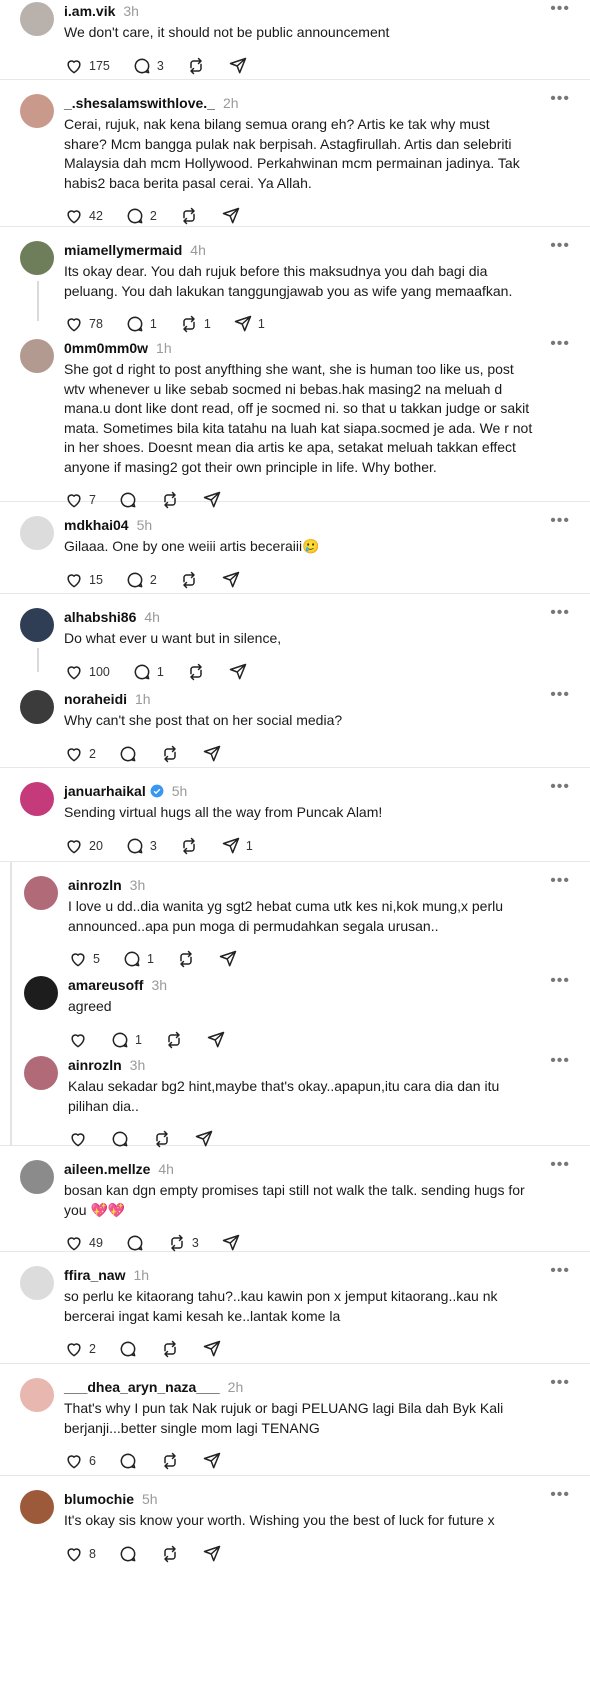 Image resolution: width=590 pixels, height=1707 pixels. What do you see at coordinates (123, 250) in the screenshot?
I see `username: miamellymermaid` at bounding box center [123, 250].